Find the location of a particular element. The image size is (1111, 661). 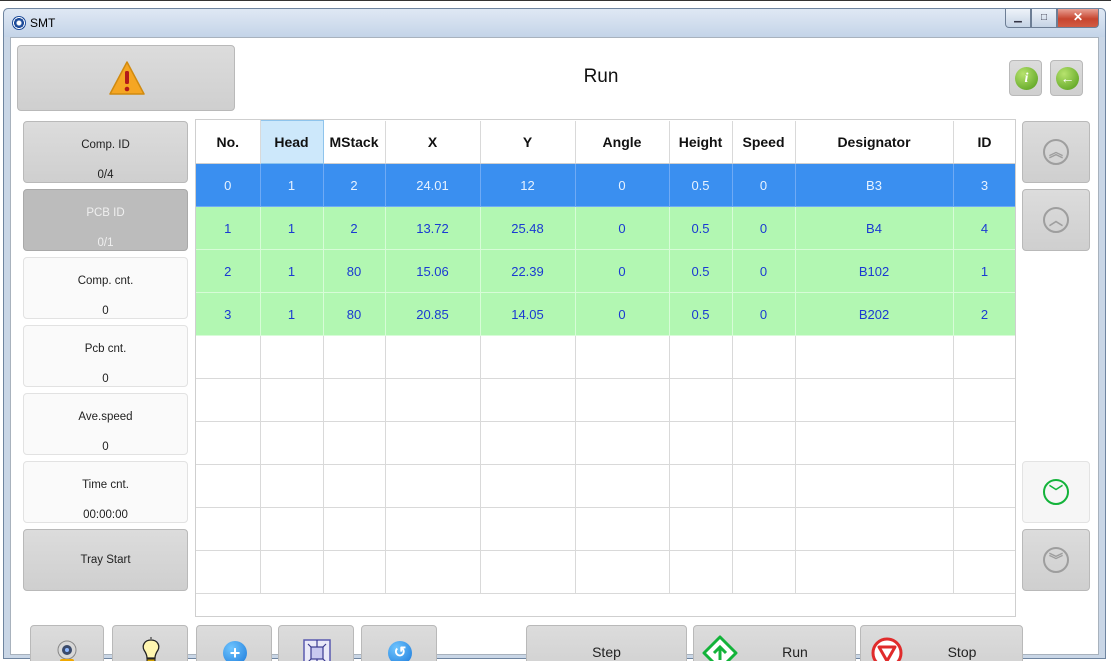

column-header: MStack is located at coordinates (354, 142).